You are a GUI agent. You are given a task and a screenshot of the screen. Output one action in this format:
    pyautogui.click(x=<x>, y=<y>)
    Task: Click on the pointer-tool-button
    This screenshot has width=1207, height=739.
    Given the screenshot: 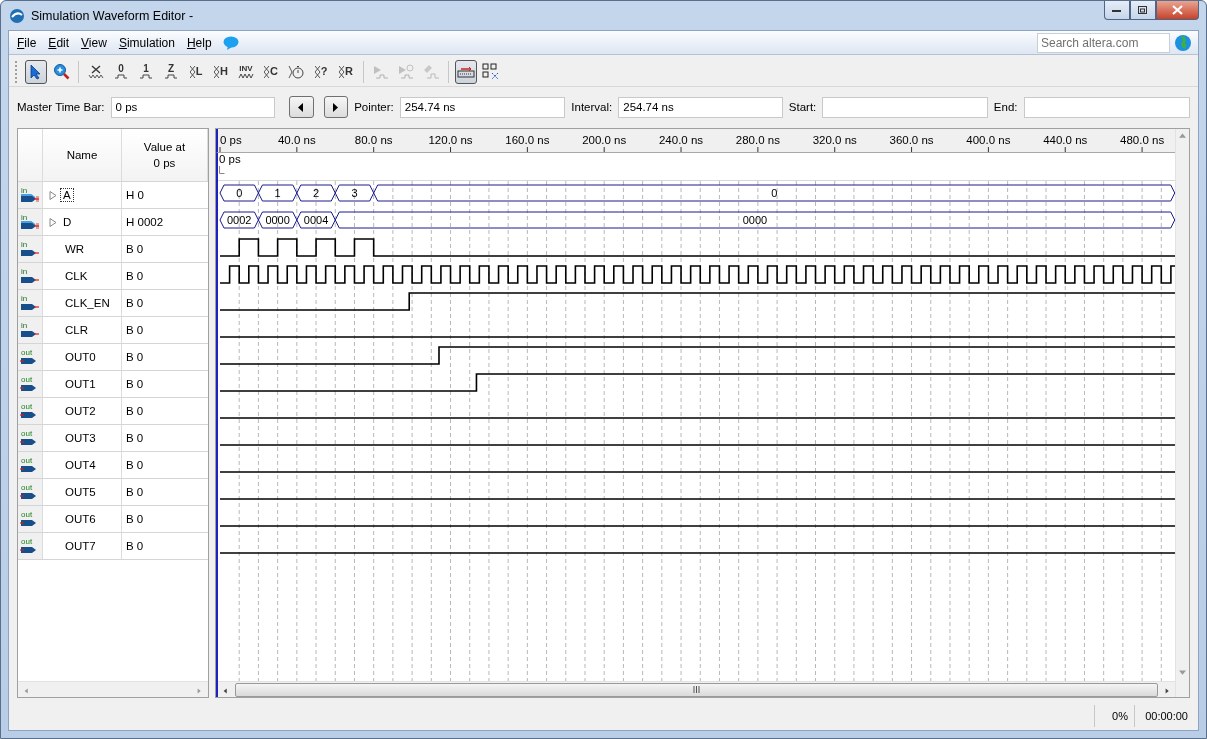 What is the action you would take?
    pyautogui.click(x=36, y=71)
    